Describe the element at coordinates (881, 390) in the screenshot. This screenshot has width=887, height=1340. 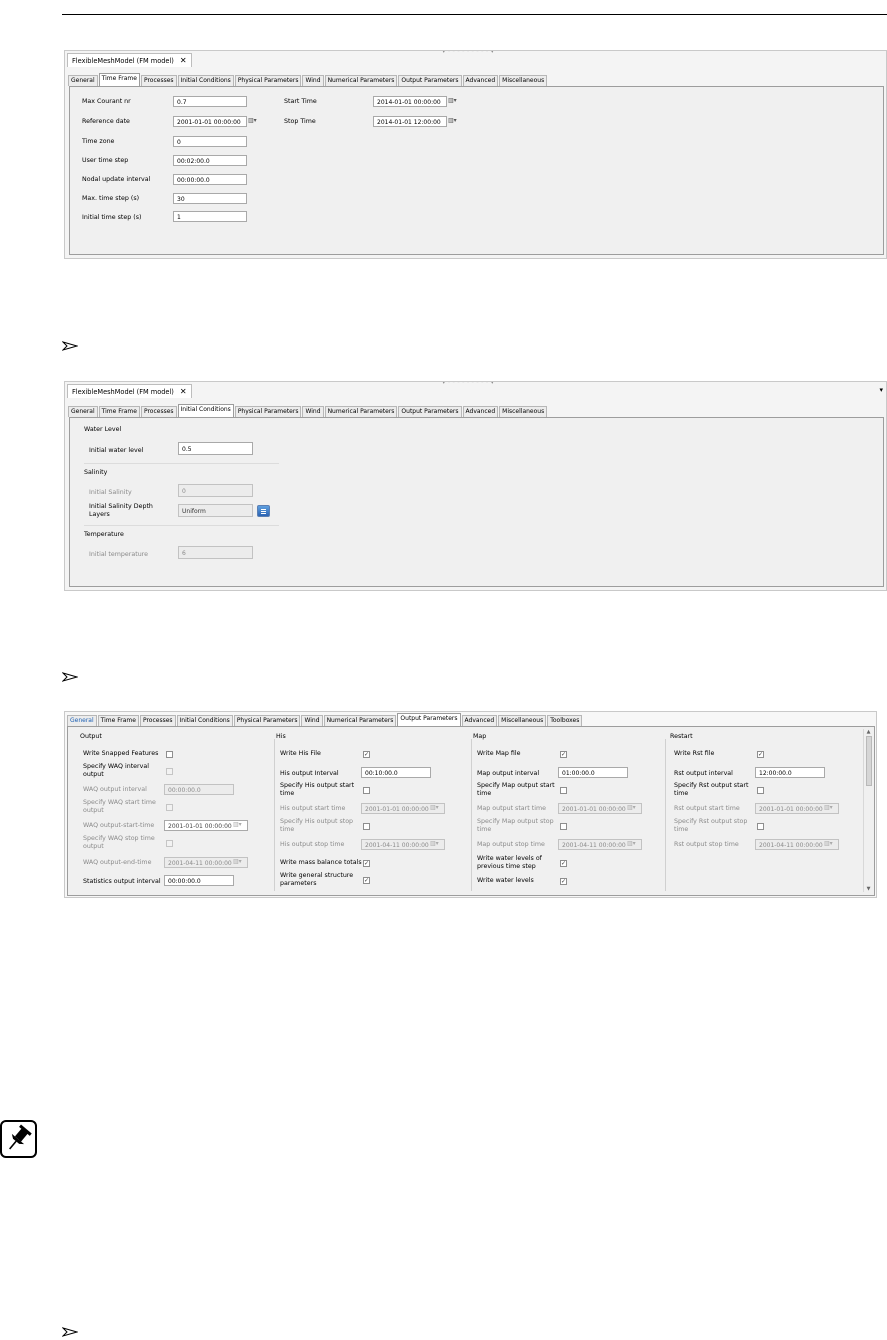
I see `panel-menu-icon: ▾` at that location.